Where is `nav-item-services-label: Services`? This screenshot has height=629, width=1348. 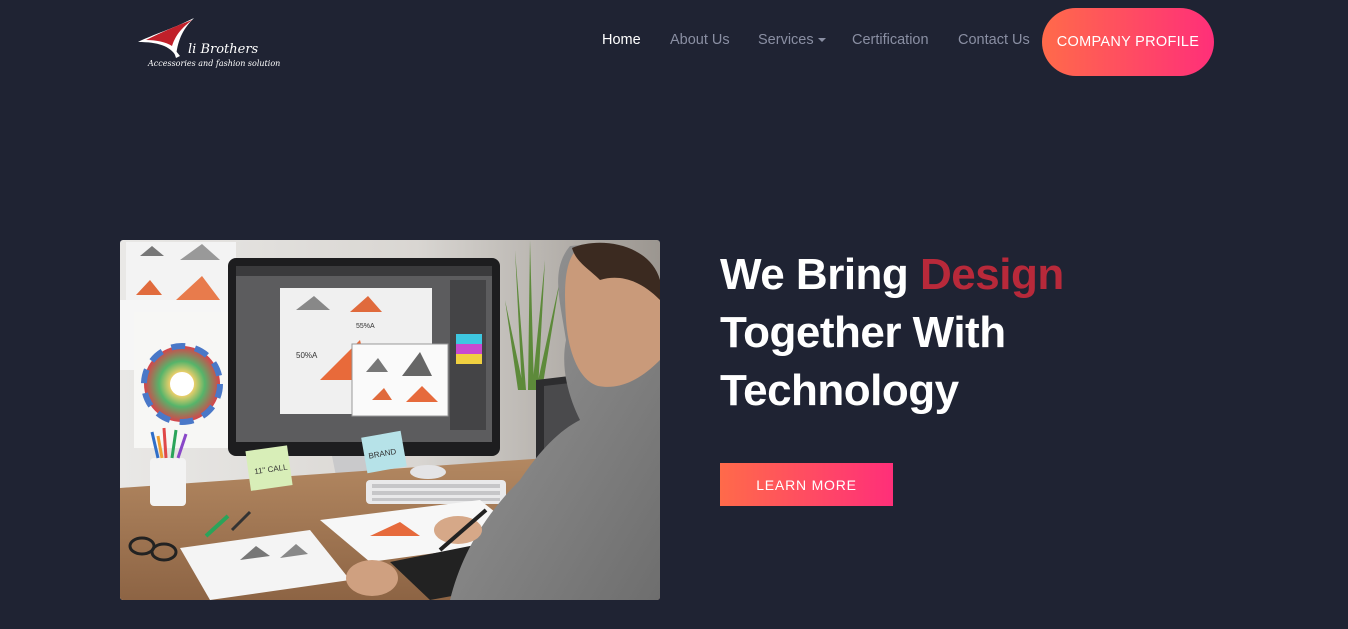 nav-item-services-label: Services is located at coordinates (786, 40).